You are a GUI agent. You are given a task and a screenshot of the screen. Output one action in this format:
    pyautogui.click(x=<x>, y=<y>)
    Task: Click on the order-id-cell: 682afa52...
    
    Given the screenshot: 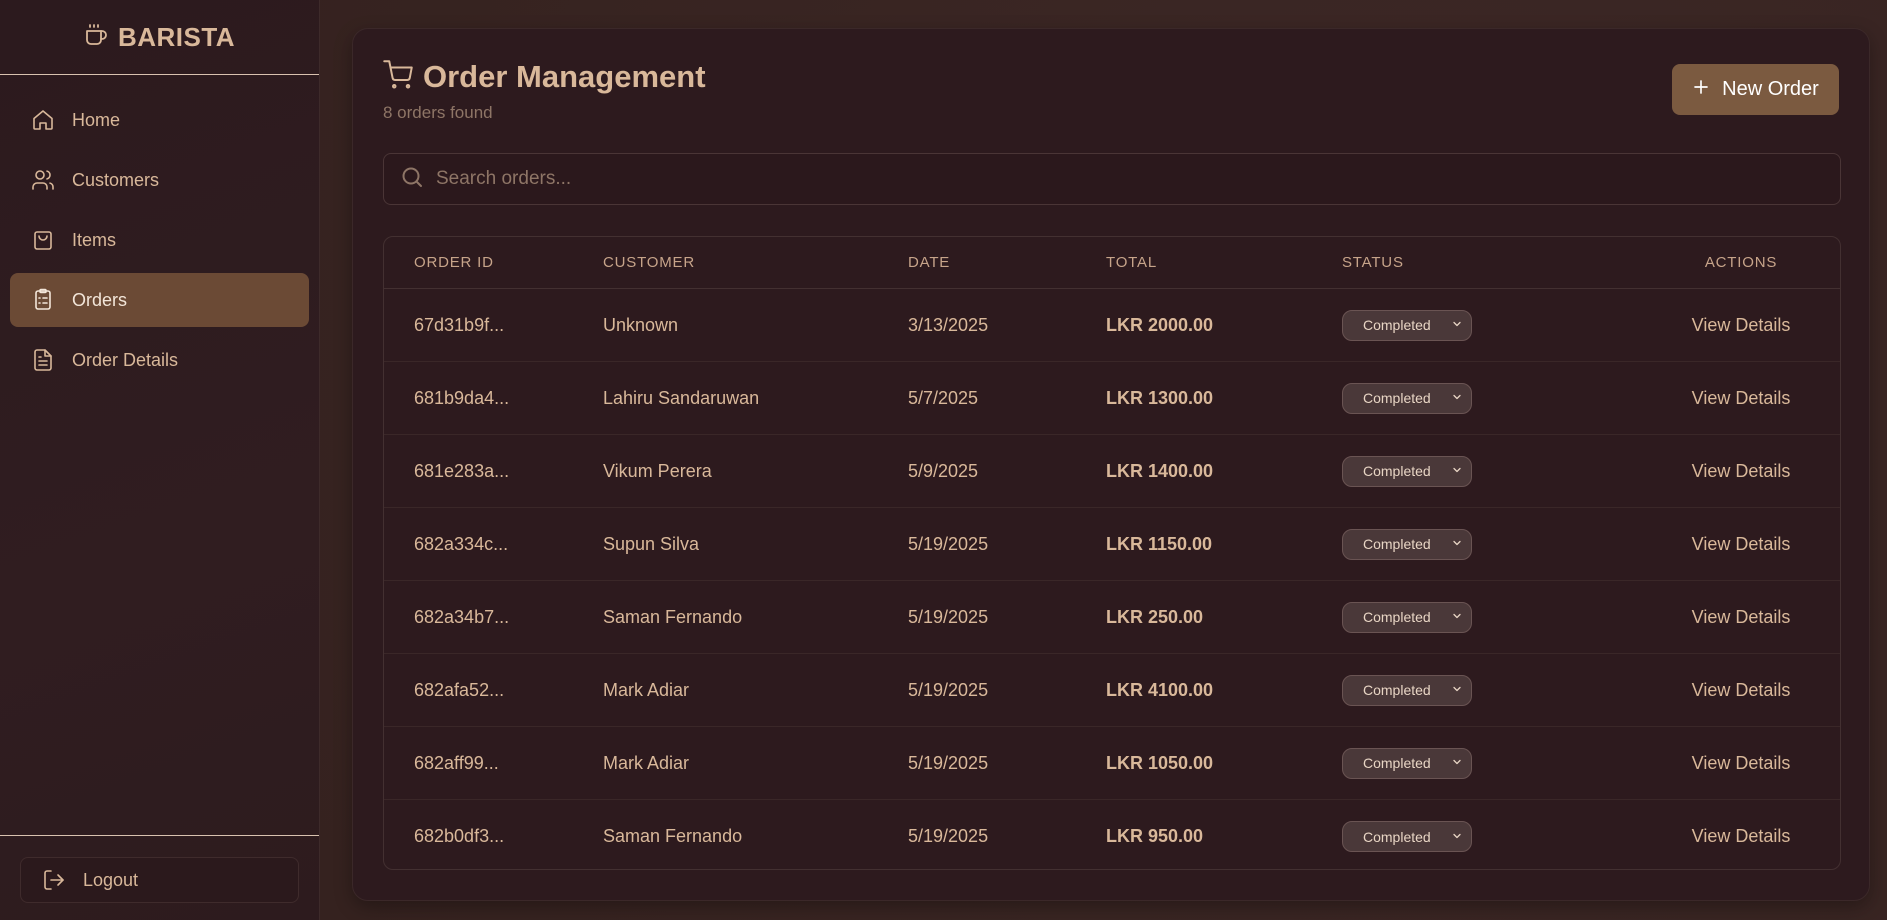 What is the action you would take?
    pyautogui.click(x=459, y=689)
    